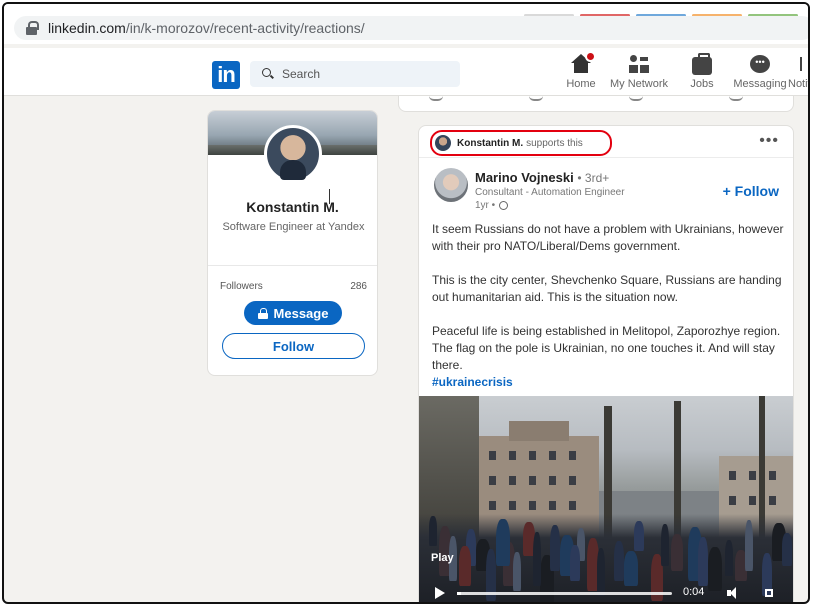 Image resolution: width=814 pixels, height=606 pixels. I want to click on post-age: 1yr •, so click(485, 205).